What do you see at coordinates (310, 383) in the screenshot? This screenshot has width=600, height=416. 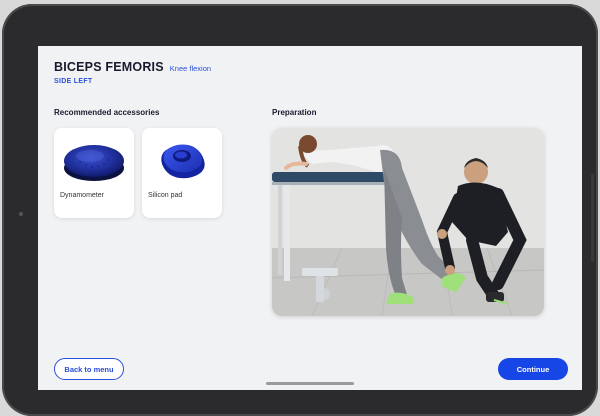 I see `home-indicator` at bounding box center [310, 383].